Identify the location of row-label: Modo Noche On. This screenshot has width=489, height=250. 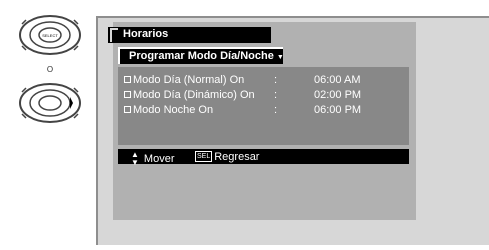
(173, 110).